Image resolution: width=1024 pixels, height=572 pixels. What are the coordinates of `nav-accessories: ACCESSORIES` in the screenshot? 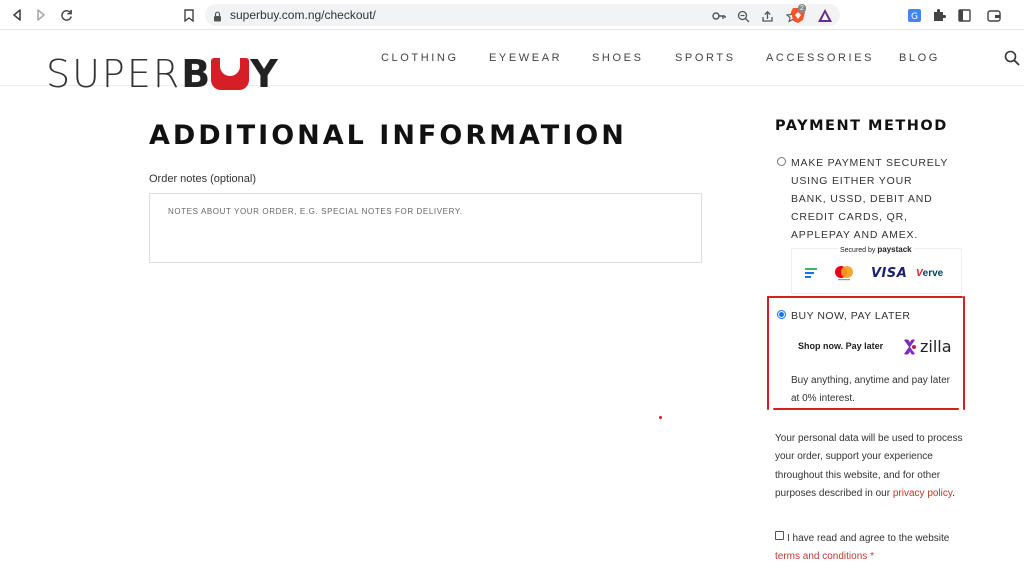 It's located at (820, 58).